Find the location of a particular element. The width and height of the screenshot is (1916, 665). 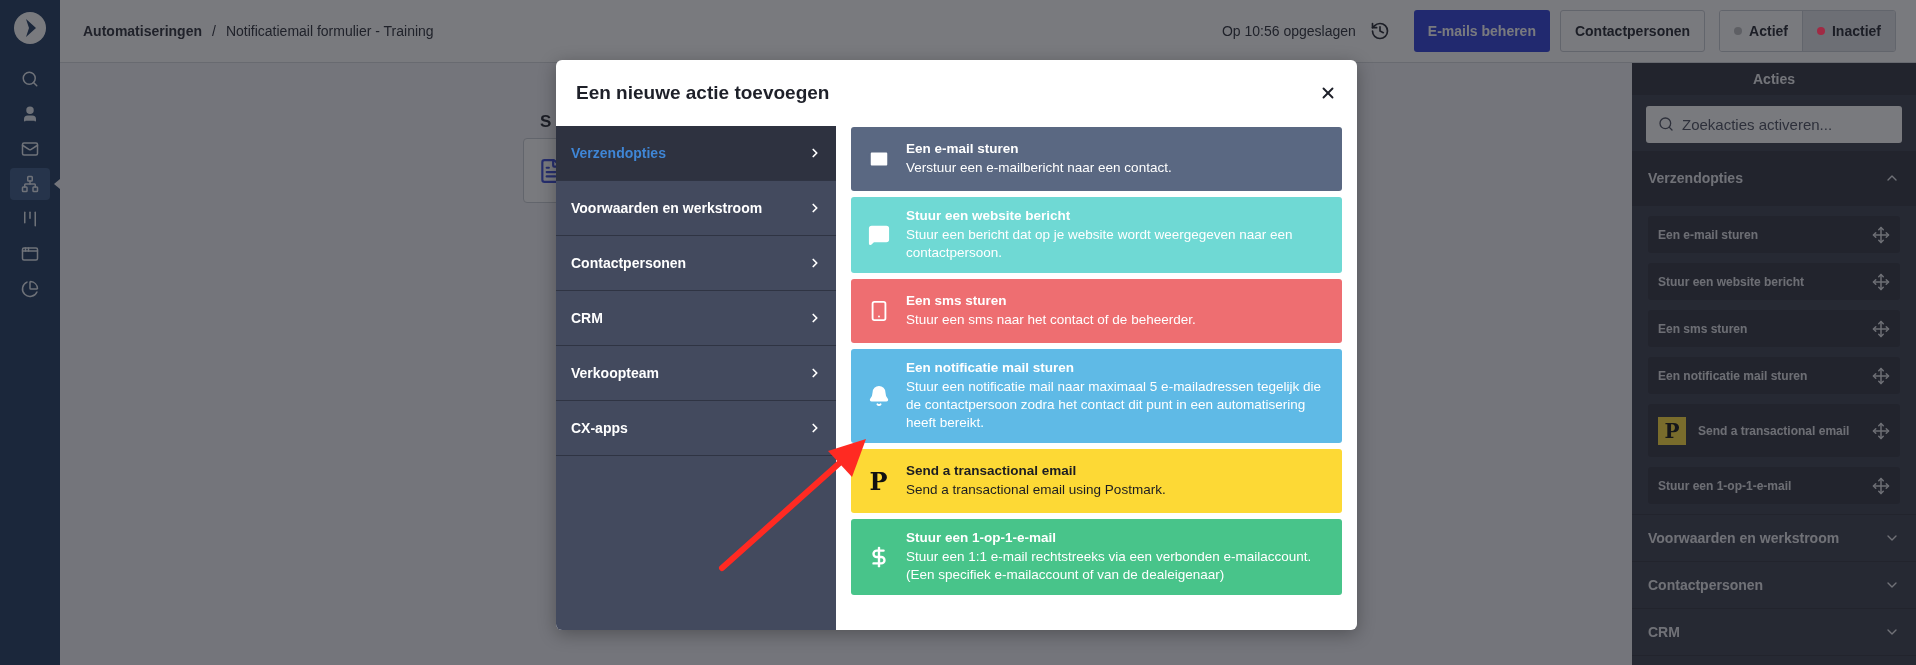

dialog-title: Een nieuwe actie toevoegen is located at coordinates (703, 93).